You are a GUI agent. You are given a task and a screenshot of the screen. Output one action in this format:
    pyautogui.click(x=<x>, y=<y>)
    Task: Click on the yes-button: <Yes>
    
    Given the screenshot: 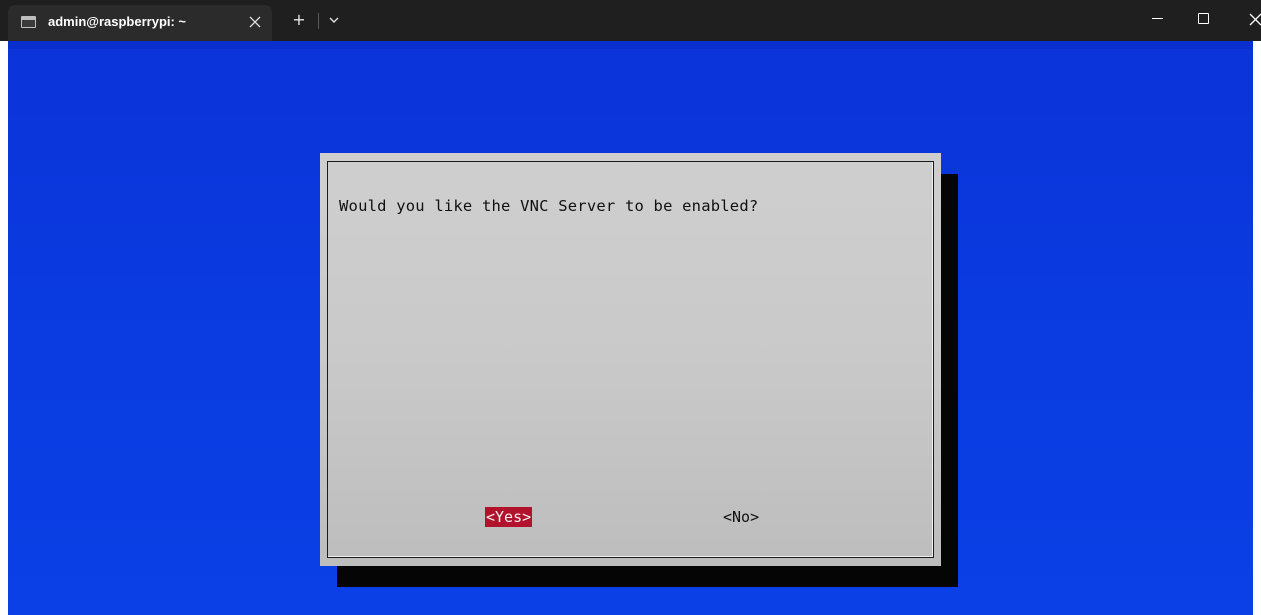 What is the action you would take?
    pyautogui.click(x=509, y=517)
    